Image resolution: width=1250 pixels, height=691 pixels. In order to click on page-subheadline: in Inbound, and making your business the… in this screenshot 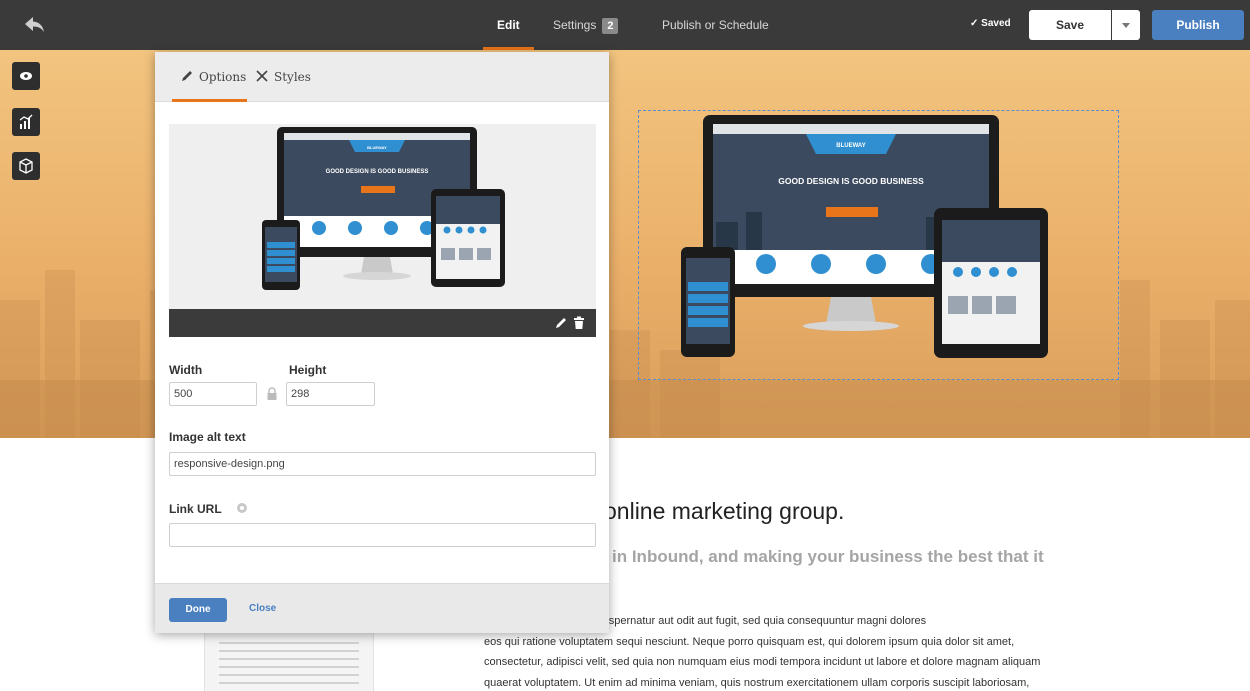, I will do `click(828, 556)`.